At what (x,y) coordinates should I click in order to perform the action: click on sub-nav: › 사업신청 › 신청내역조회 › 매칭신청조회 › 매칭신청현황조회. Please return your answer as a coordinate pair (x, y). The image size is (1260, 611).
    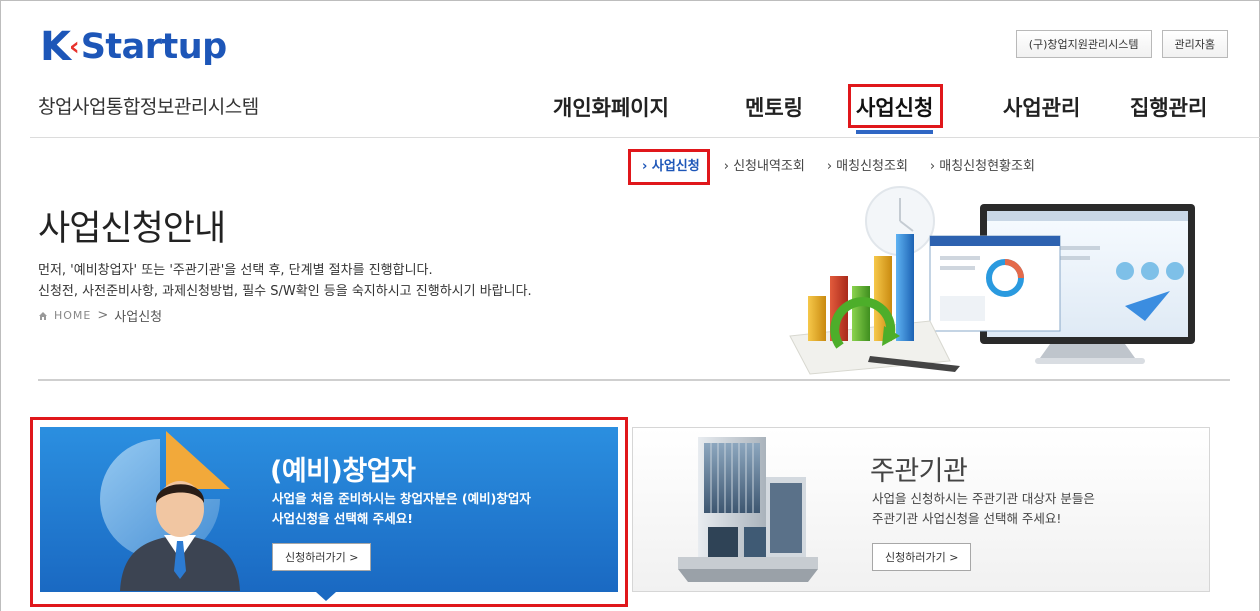
    Looking at the image, I should click on (842, 166).